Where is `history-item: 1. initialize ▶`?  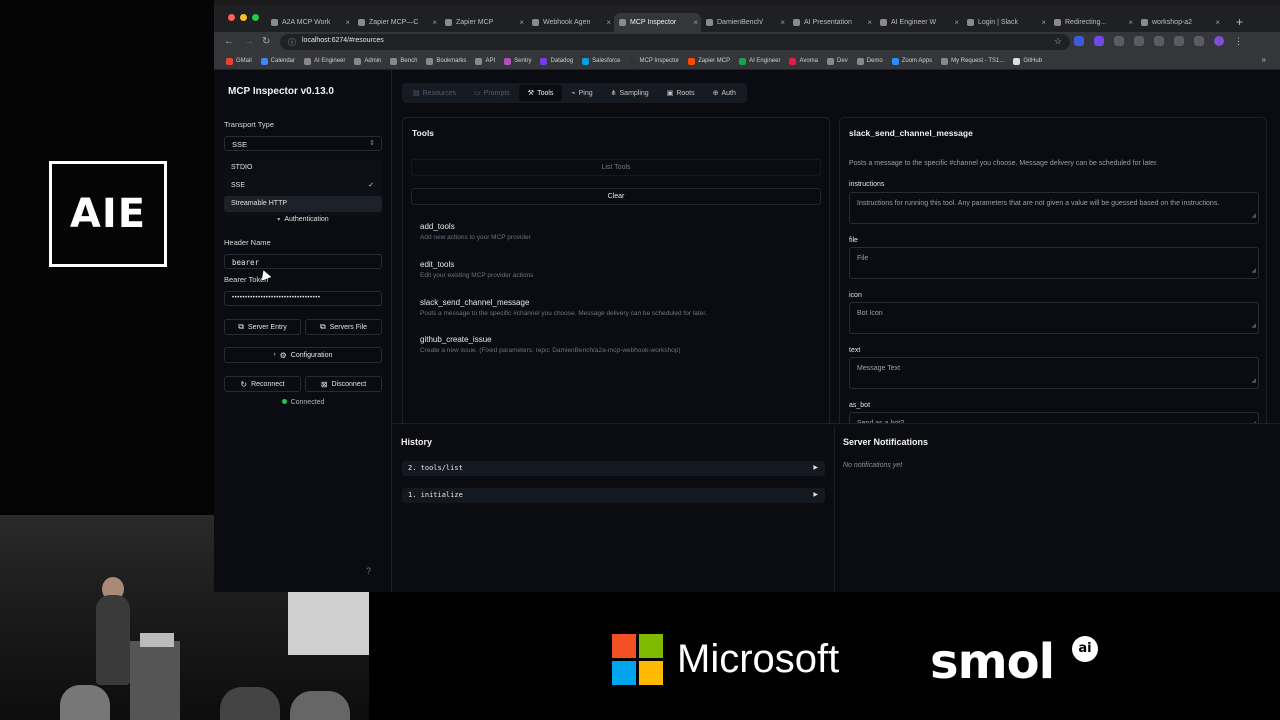
history-item: 1. initialize ▶ is located at coordinates (613, 495).